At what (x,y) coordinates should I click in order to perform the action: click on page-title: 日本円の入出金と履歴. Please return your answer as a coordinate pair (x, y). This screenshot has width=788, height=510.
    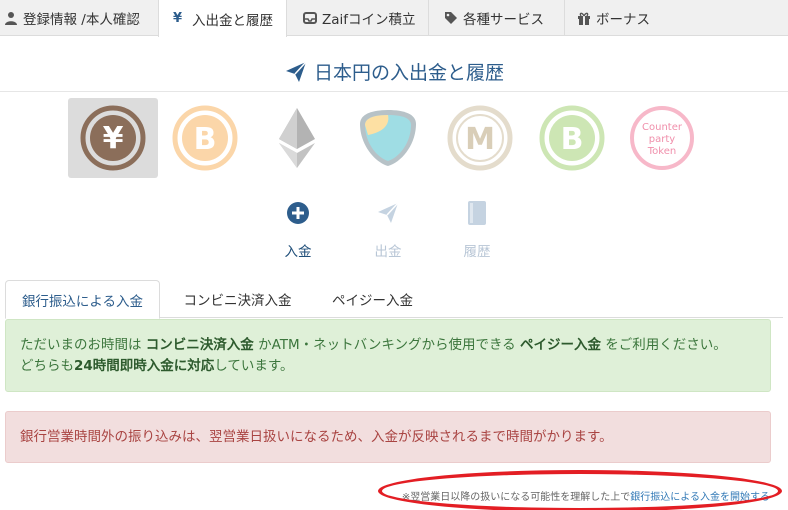
    Looking at the image, I should click on (408, 73).